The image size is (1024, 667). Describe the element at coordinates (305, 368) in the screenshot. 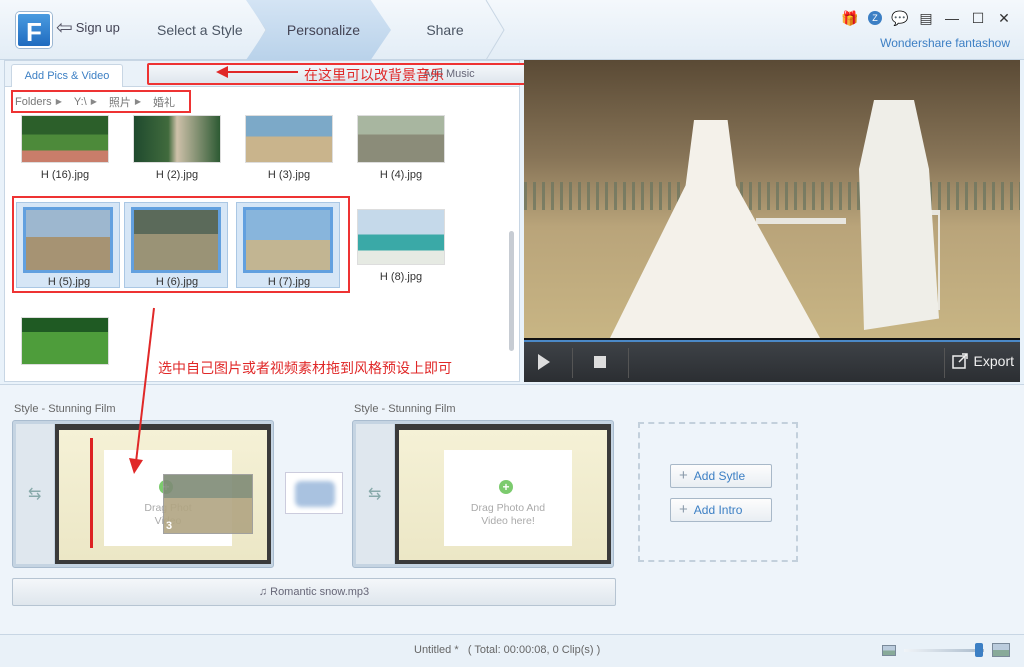

I see `annotation-drag: 选中自己图片或者视频素材拖到风格预设上即可` at that location.